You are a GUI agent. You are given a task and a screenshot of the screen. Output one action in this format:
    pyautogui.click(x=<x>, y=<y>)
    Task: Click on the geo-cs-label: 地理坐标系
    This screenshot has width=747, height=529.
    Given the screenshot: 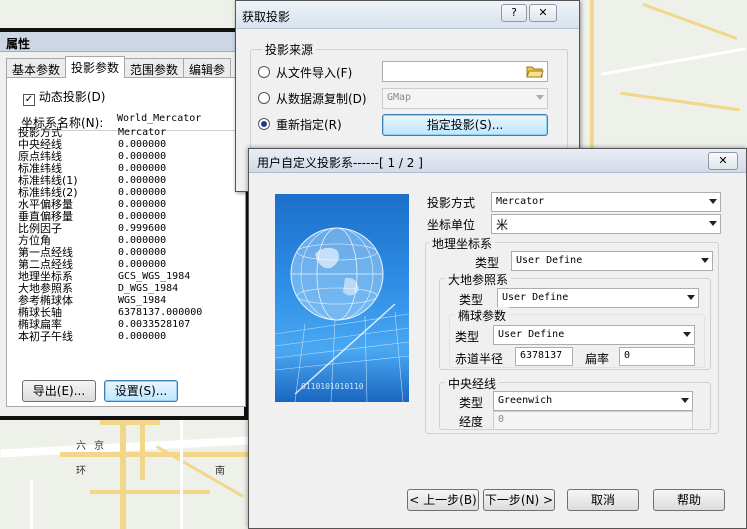 What is the action you would take?
    pyautogui.click(x=462, y=243)
    